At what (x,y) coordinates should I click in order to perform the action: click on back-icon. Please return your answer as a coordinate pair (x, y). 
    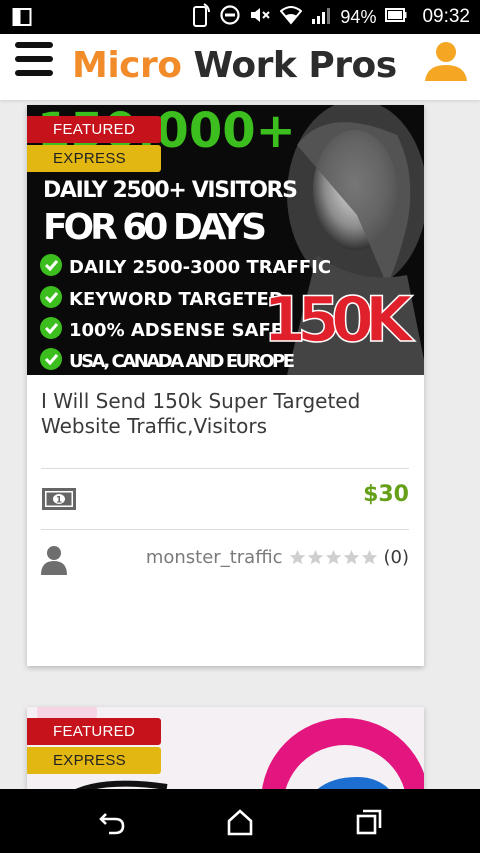
    Looking at the image, I should click on (113, 822).